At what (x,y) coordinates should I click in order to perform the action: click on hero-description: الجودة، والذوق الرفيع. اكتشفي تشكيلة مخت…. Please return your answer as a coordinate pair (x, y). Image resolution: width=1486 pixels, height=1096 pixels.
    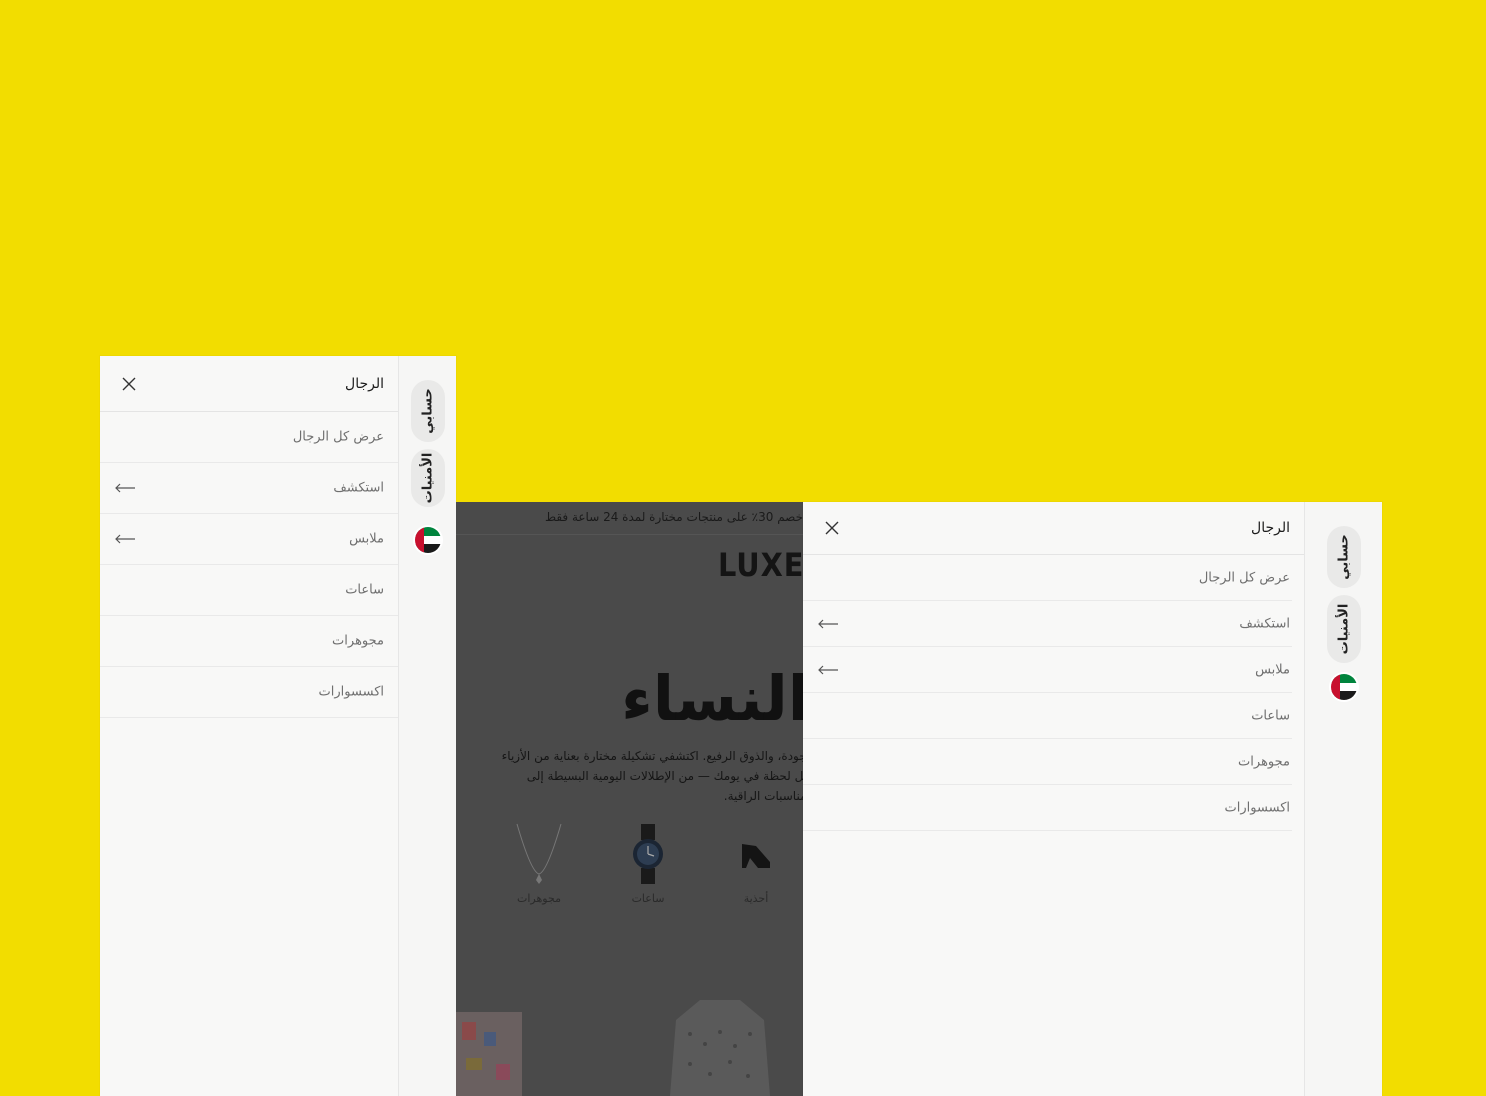
    Looking at the image, I should click on (652, 776).